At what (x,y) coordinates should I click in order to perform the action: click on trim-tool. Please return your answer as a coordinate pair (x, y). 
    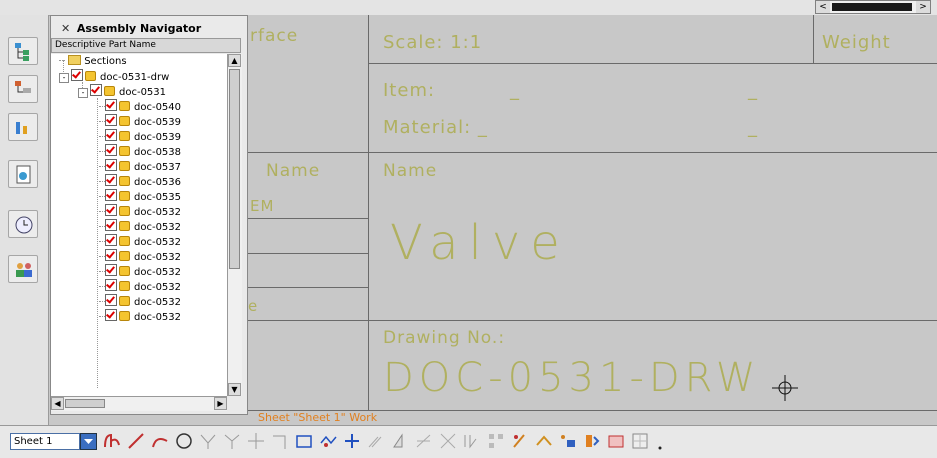
    Looking at the image, I should click on (256, 442).